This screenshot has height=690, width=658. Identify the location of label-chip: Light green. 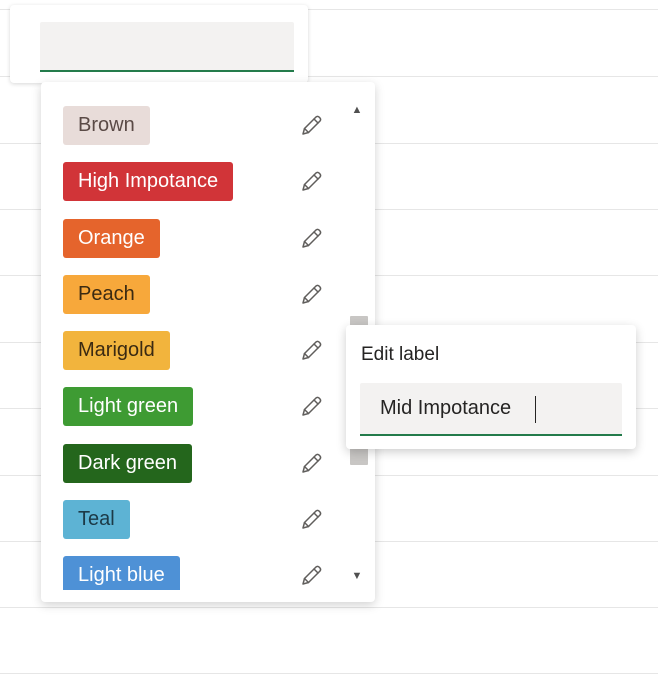
(128, 407).